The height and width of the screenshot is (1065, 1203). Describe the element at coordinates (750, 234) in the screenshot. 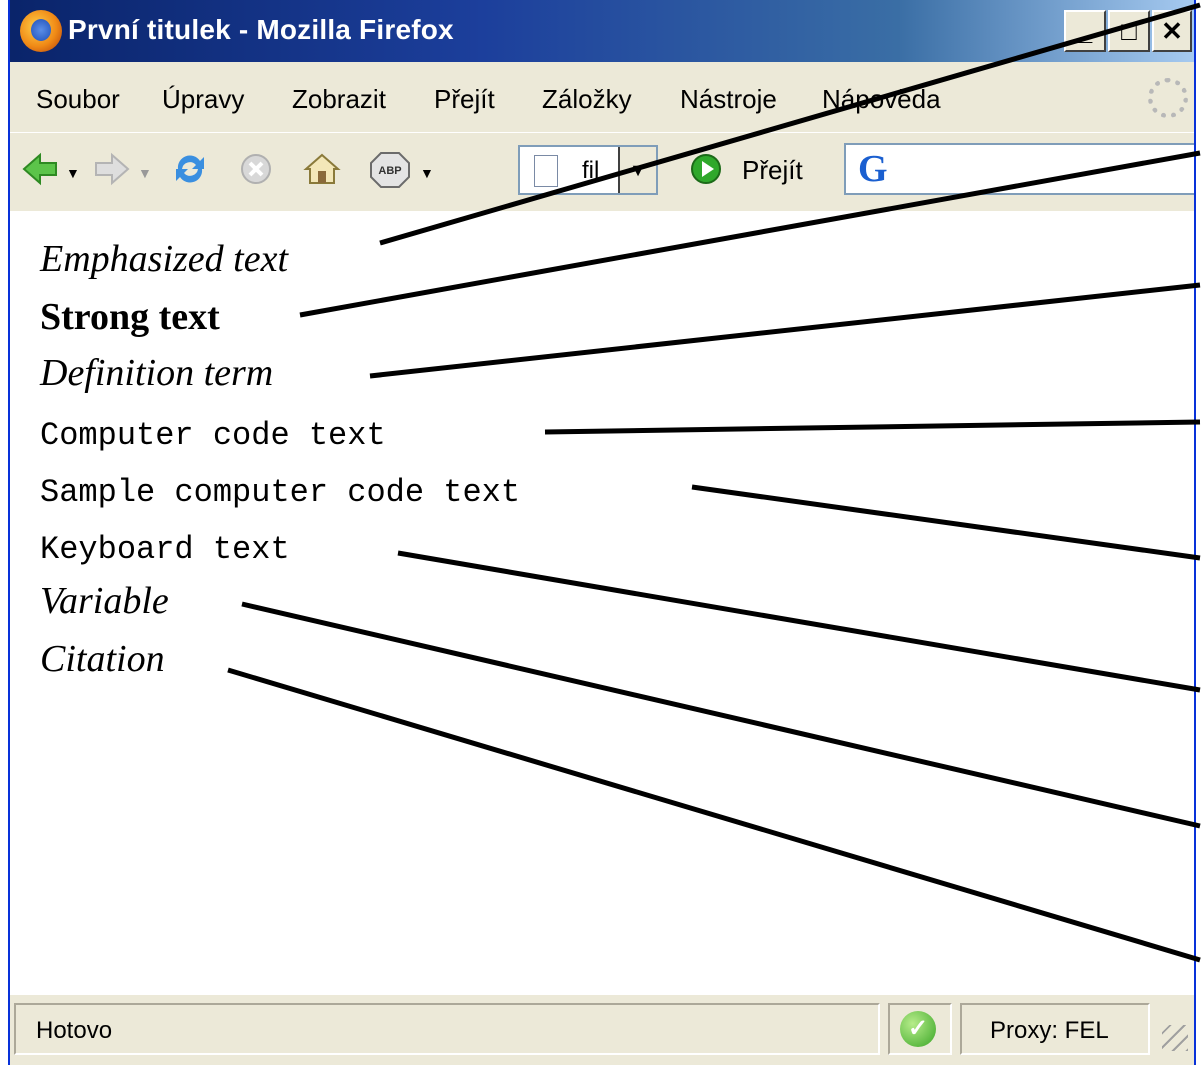

I see `annotation-line-strong` at that location.